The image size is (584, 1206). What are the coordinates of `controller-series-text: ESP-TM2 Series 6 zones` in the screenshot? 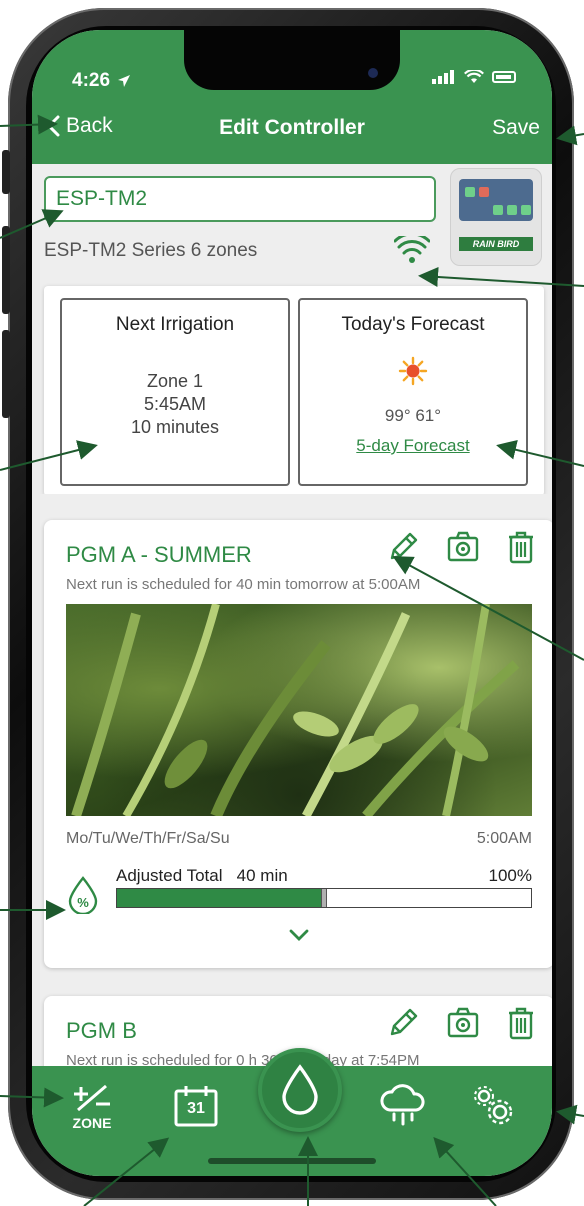 It's located at (151, 250).